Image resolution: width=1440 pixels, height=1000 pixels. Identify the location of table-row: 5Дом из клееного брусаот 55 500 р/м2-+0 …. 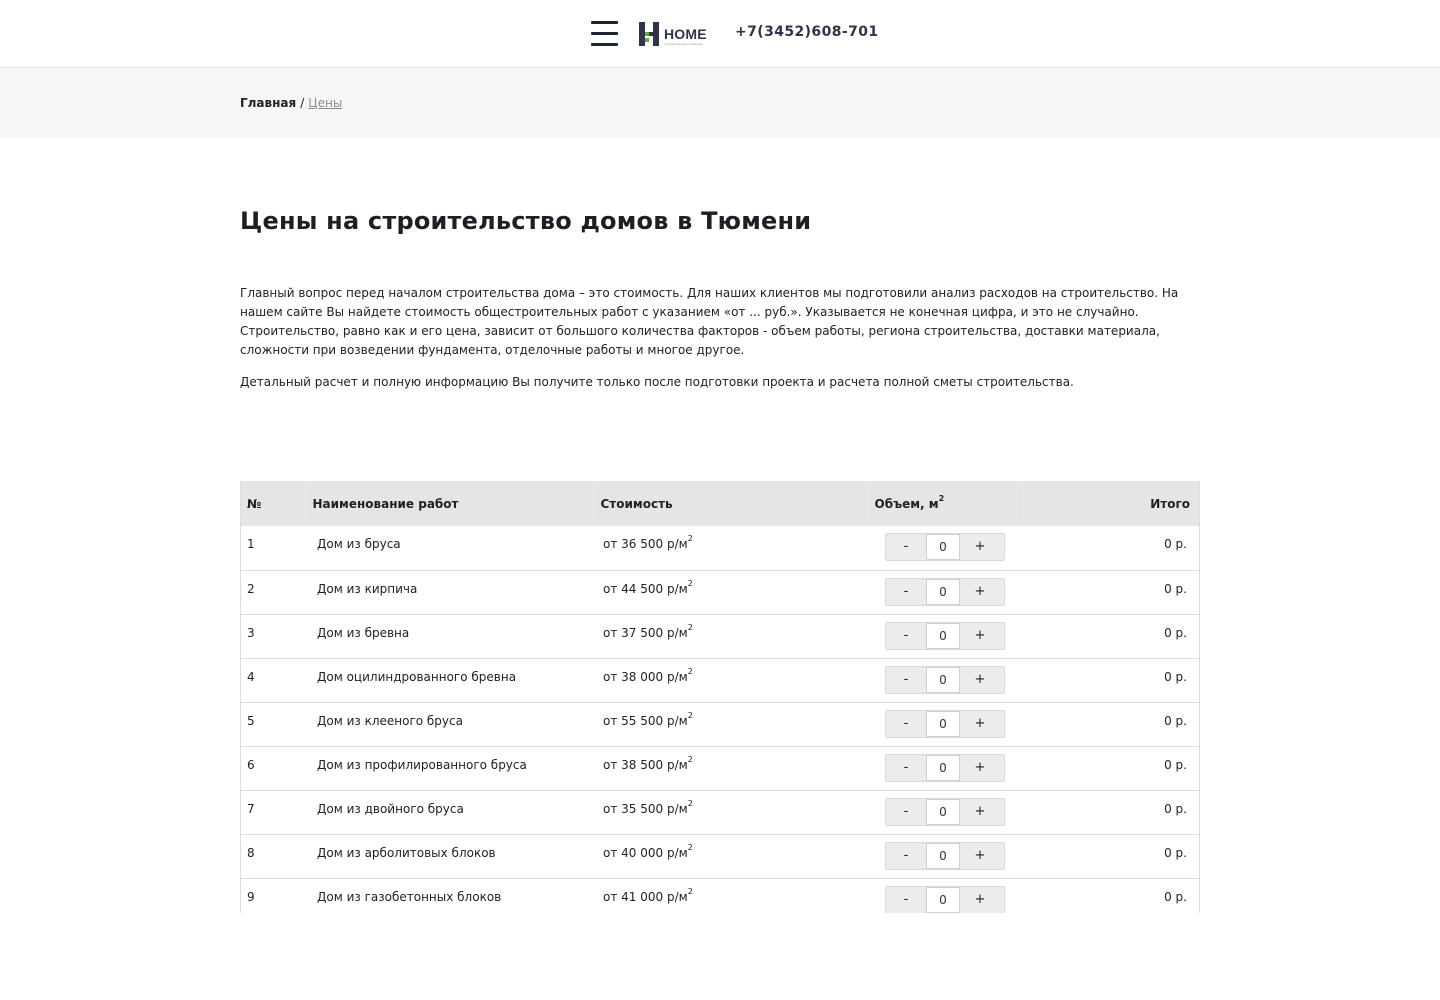
(720, 724).